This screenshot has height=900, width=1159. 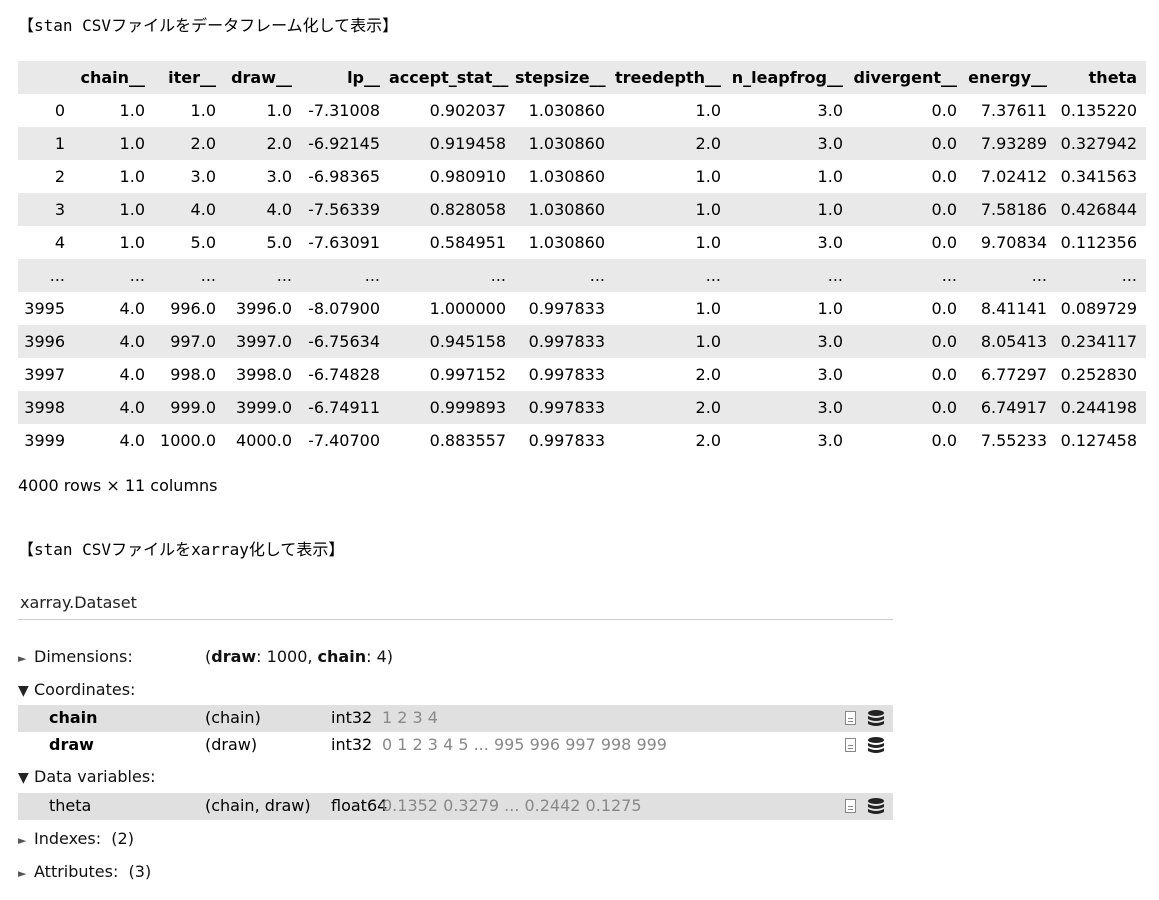 I want to click on dimensions-section: ► Dimensions: (draw: 1000, chain: 4), so click(x=205, y=656).